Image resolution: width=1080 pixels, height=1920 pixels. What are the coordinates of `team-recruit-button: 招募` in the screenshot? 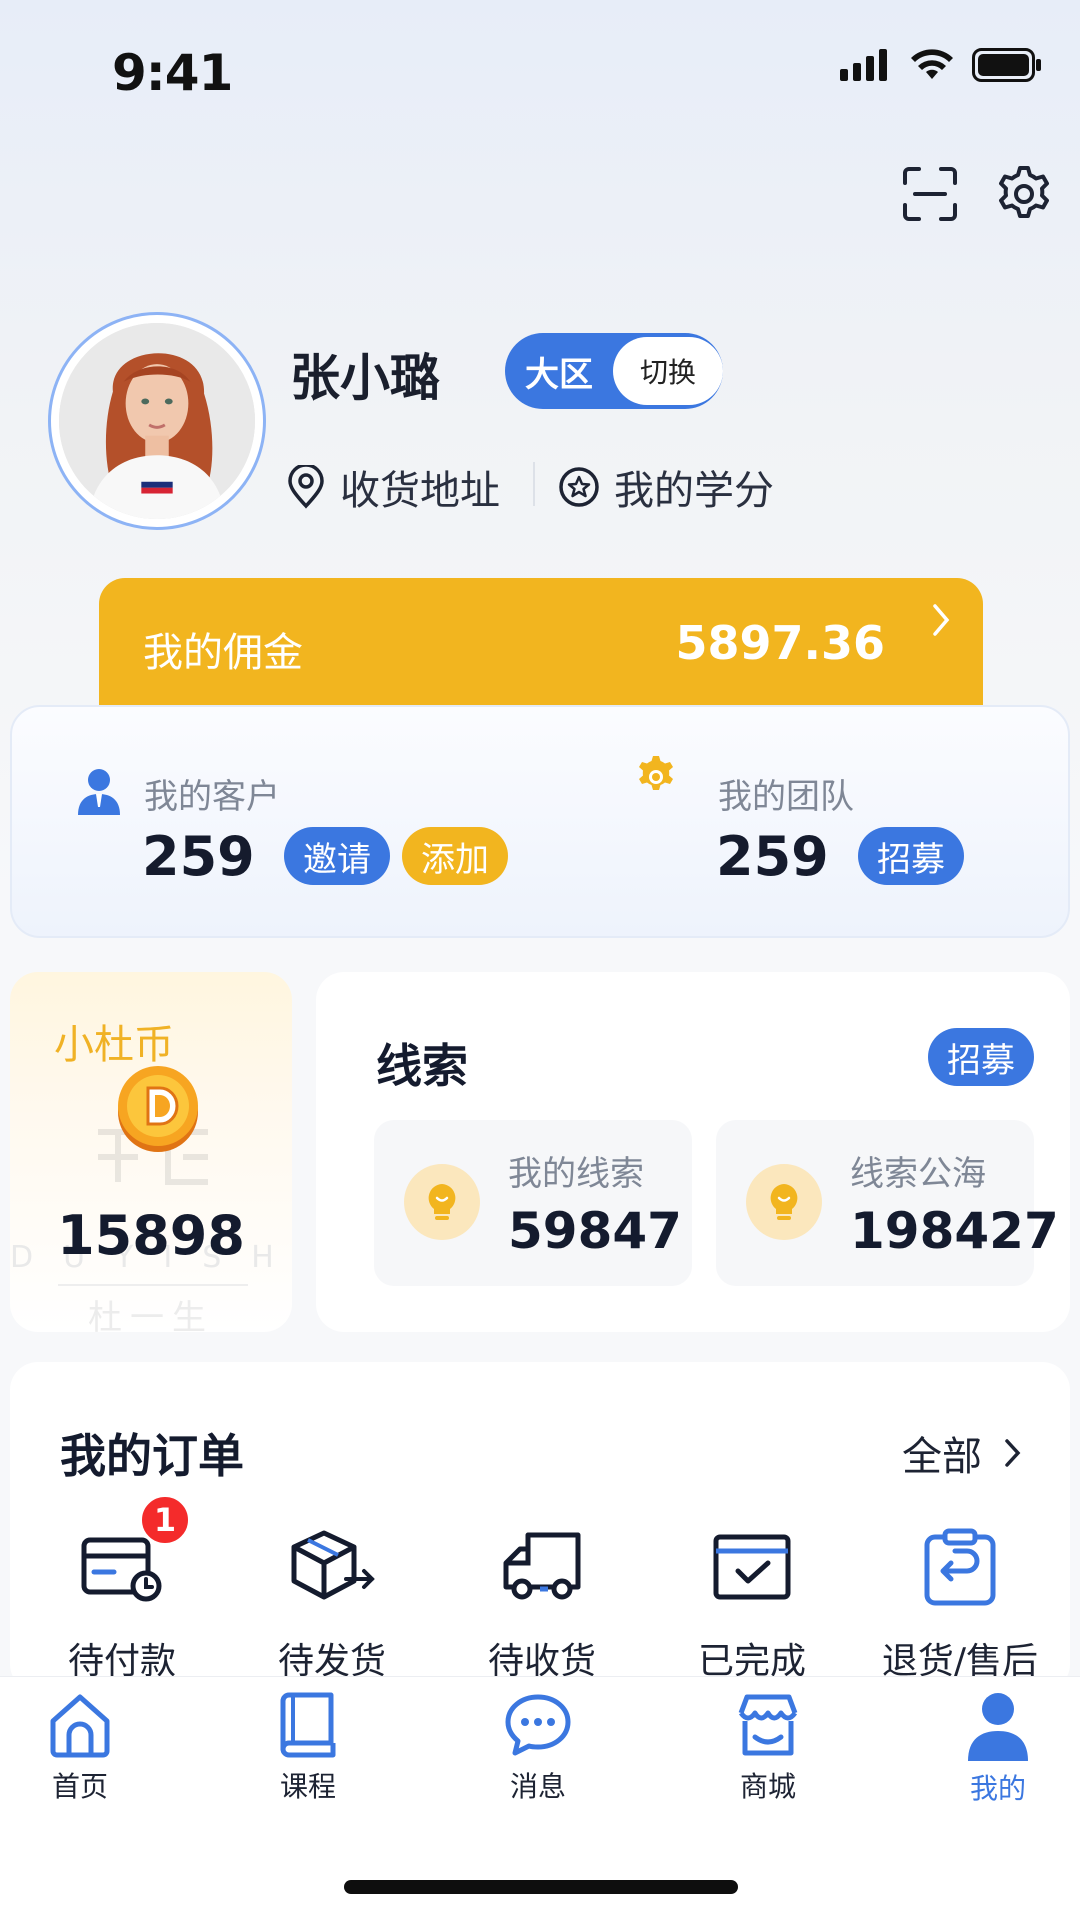 It's located at (911, 856).